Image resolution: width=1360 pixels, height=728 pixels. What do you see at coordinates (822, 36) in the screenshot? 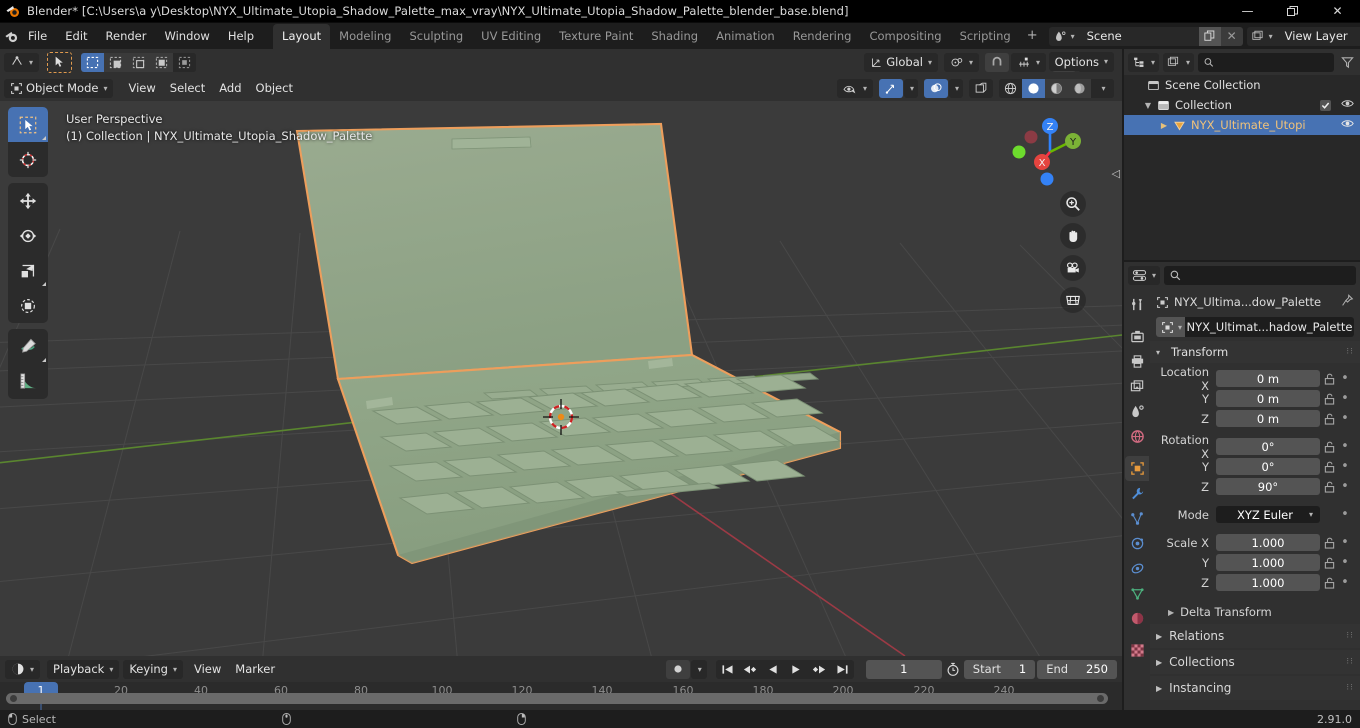
I see `workspace-tab-rendering: Rendering` at bounding box center [822, 36].